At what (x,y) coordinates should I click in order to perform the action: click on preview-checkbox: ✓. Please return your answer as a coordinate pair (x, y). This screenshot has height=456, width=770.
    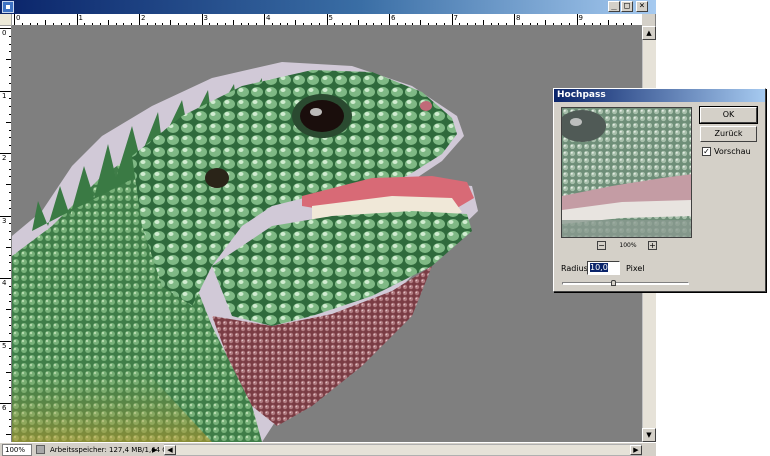
    Looking at the image, I should click on (706, 151).